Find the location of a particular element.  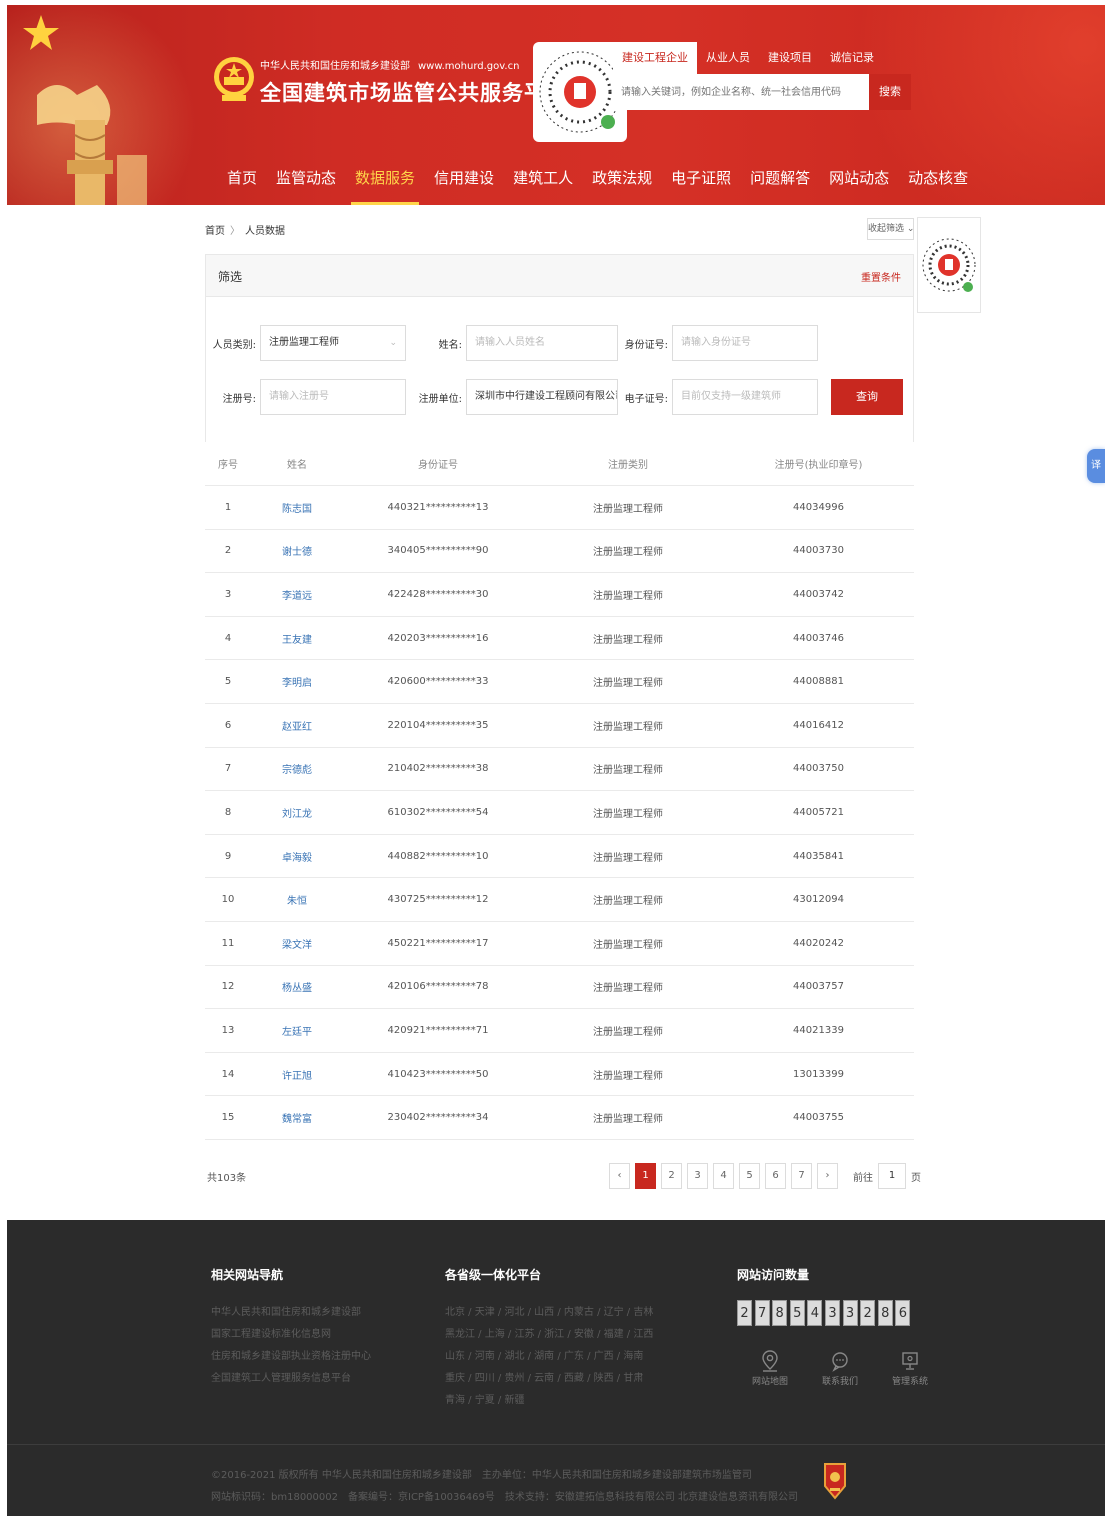

col-header-reg-type: 注册类别 is located at coordinates (628, 465).